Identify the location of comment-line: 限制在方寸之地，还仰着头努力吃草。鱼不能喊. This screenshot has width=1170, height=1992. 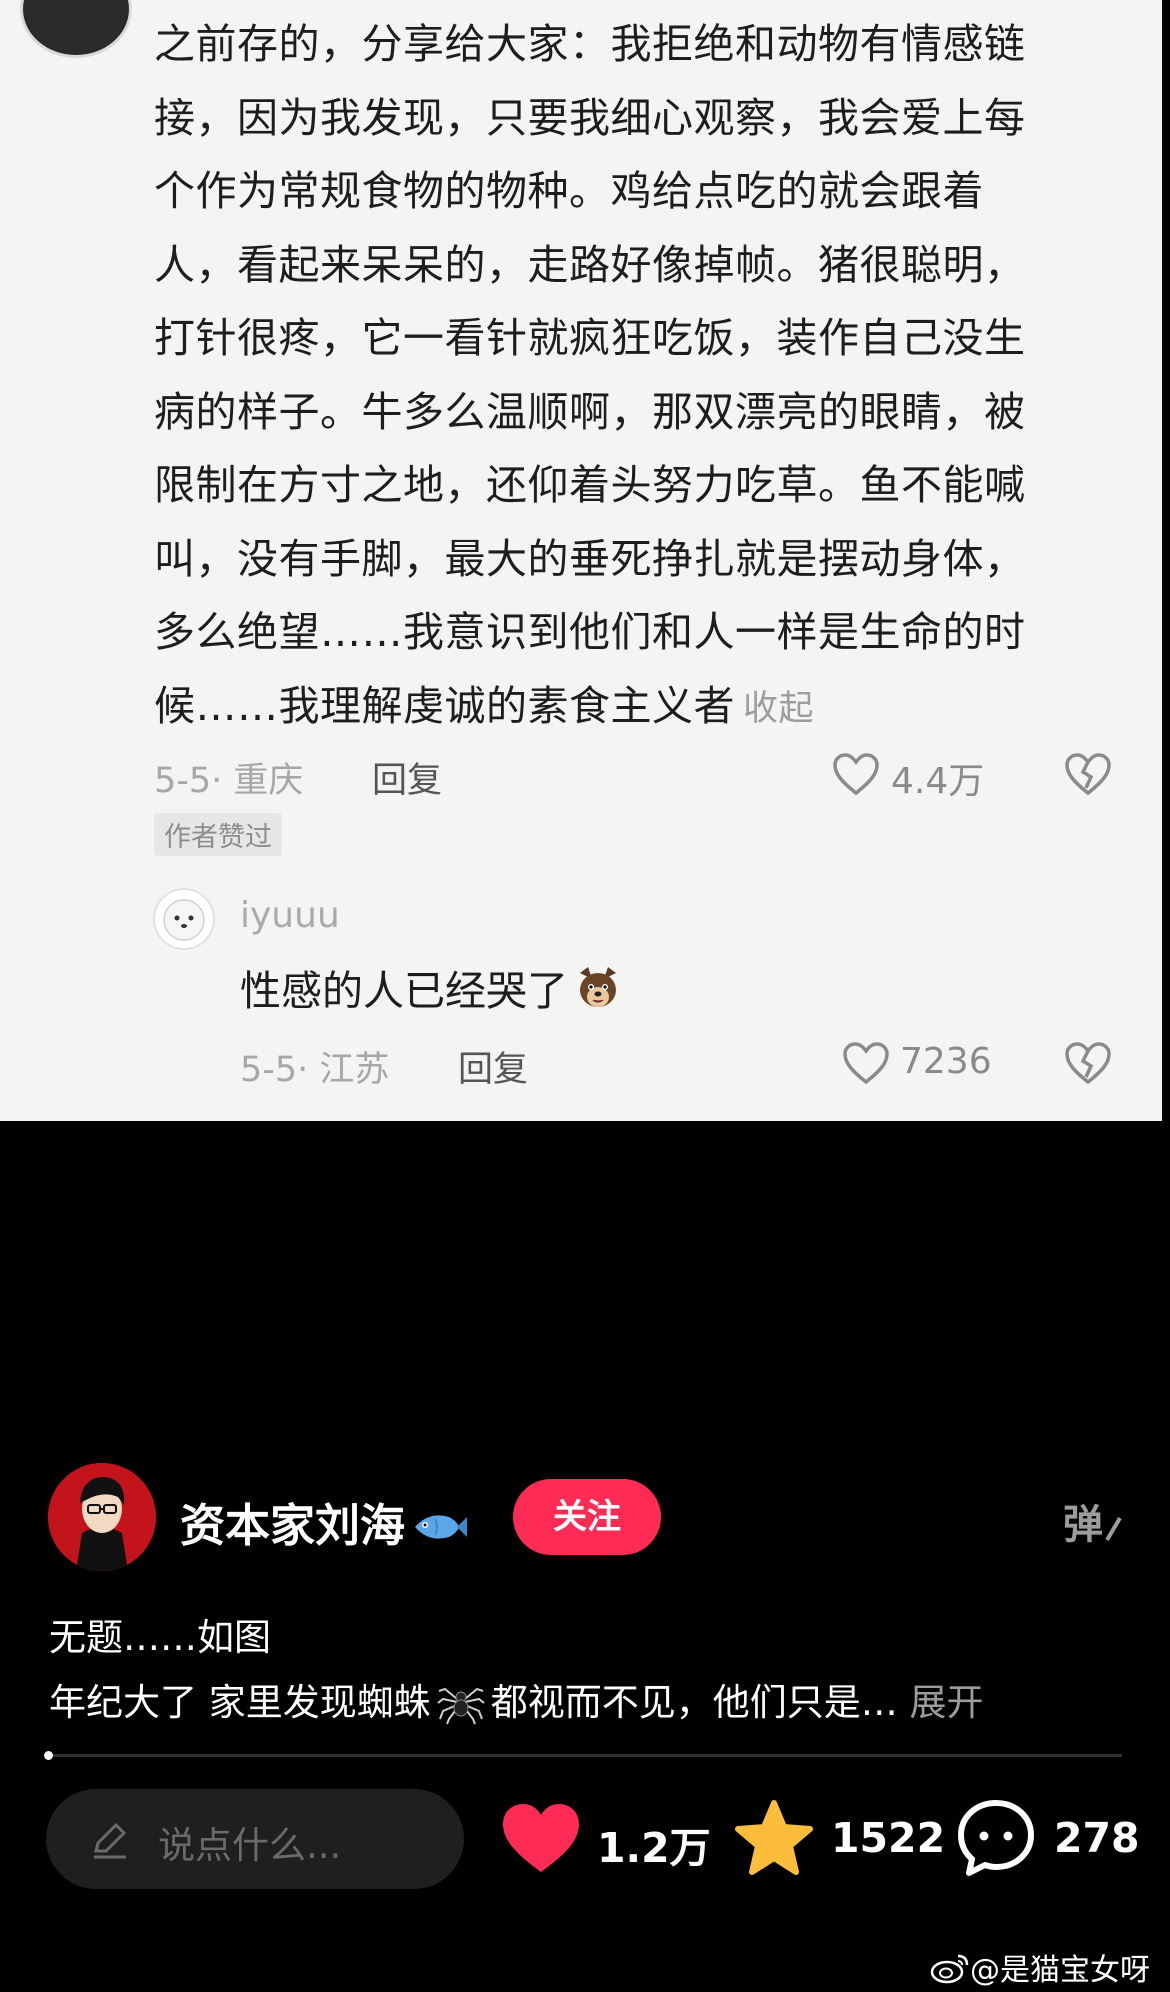
(590, 485).